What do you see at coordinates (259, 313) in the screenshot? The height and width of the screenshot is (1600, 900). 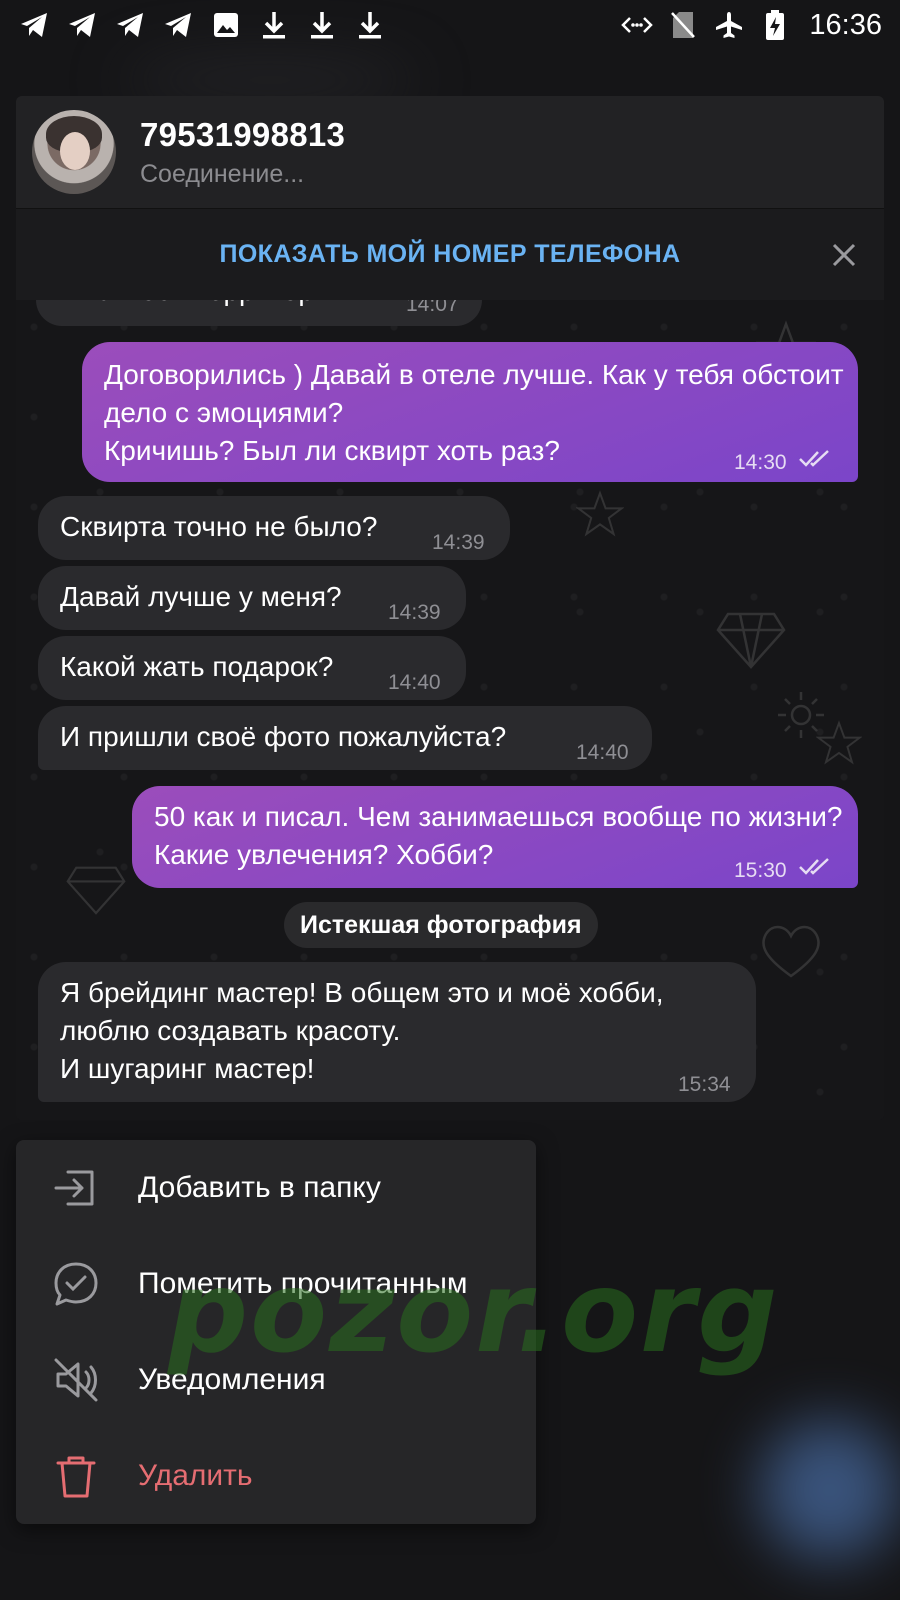 I see `message-incoming: На моей территории? 14:07` at bounding box center [259, 313].